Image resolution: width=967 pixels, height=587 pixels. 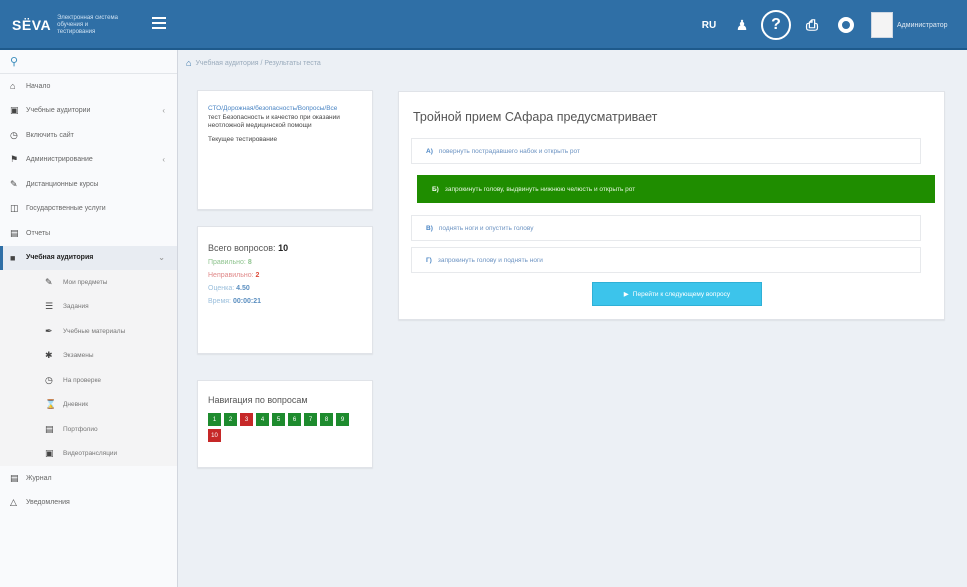 What do you see at coordinates (88, 62) in the screenshot?
I see `sidebar-search-icon: ⚲` at bounding box center [88, 62].